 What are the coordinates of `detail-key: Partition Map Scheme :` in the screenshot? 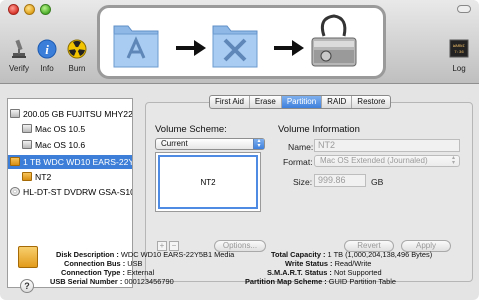 It's located at (286, 281).